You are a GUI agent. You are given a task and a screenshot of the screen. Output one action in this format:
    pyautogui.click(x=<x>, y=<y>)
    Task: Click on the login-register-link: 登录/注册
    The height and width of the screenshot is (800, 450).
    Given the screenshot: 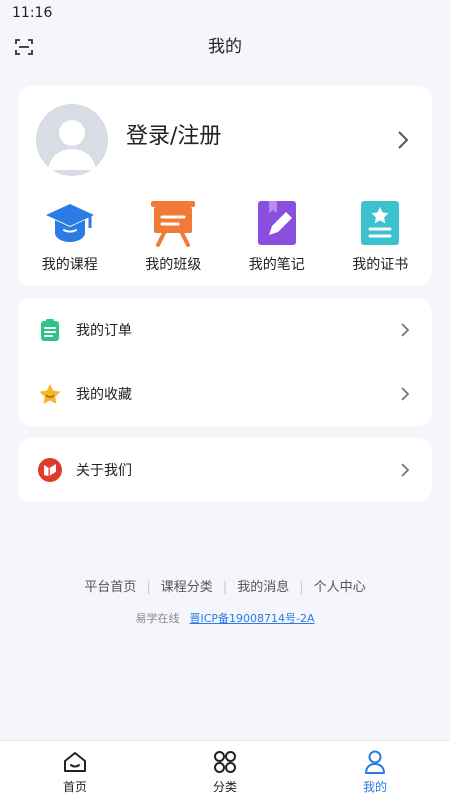 What is the action you would take?
    pyautogui.click(x=173, y=137)
    